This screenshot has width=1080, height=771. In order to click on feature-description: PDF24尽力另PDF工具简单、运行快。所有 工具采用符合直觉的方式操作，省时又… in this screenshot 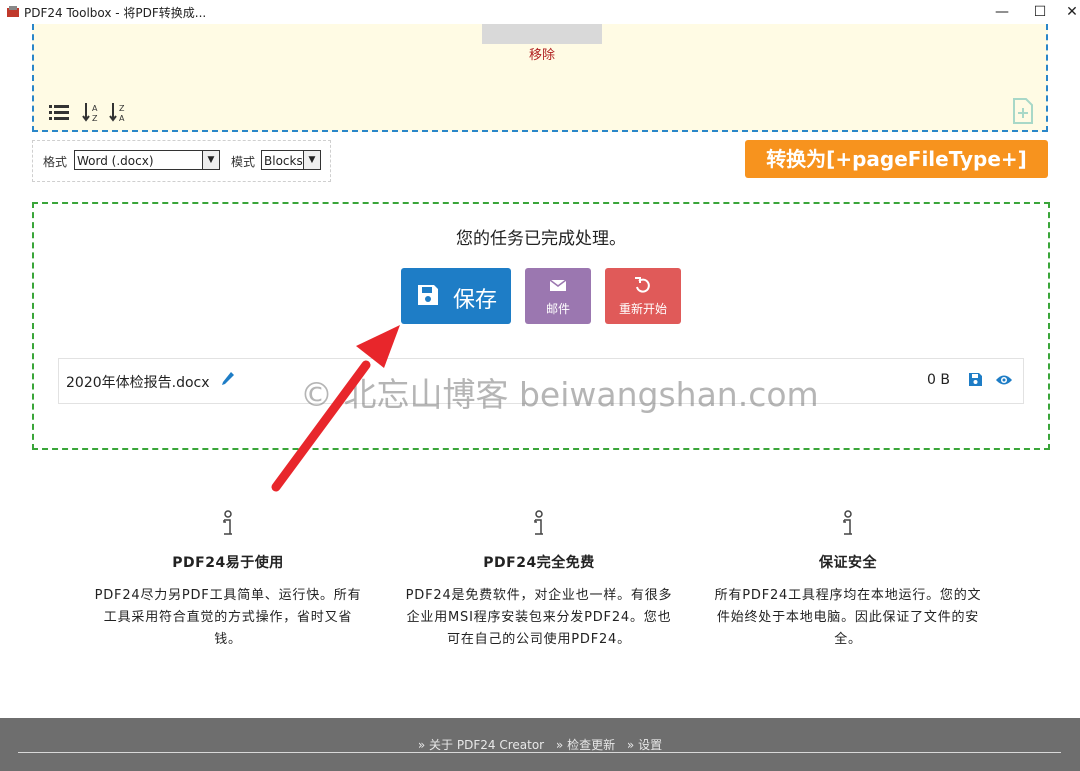, I will do `click(228, 618)`.